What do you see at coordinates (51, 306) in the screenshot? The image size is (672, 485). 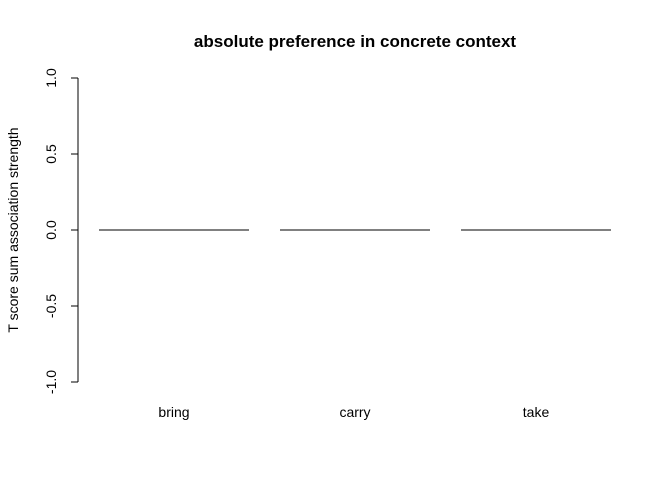 I see `y-tick-label: -0.5` at bounding box center [51, 306].